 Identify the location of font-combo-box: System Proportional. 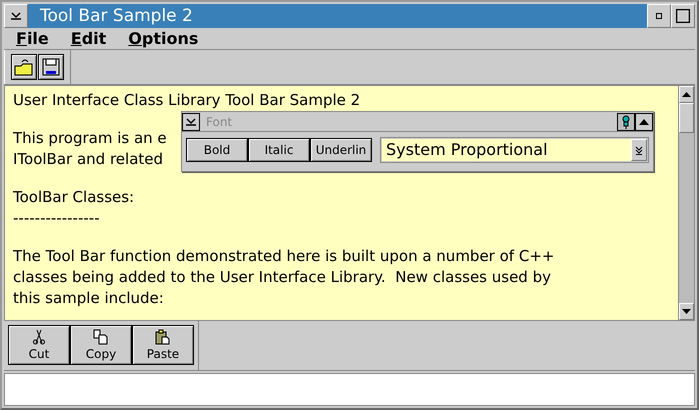
(514, 150).